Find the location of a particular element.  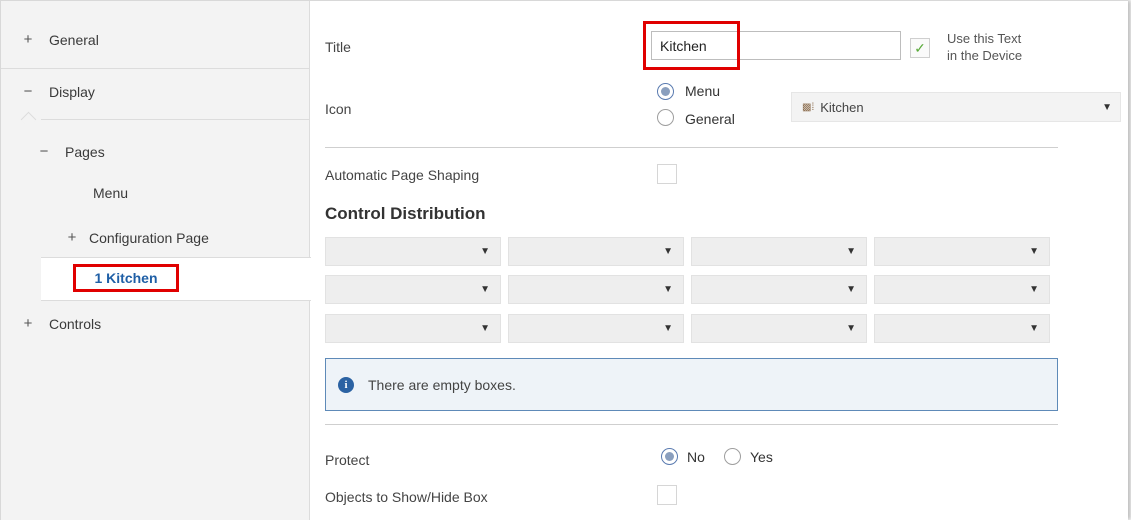

sidebar-item-configuration-page: + Configuration Page is located at coordinates (137, 237).